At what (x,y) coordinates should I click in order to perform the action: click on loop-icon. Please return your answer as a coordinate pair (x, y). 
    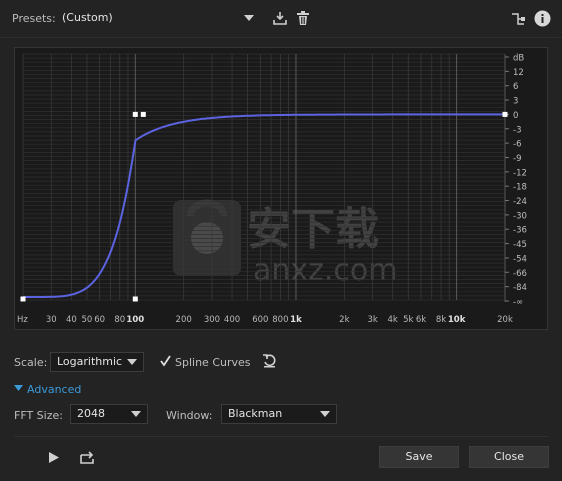
    Looking at the image, I should click on (87, 457).